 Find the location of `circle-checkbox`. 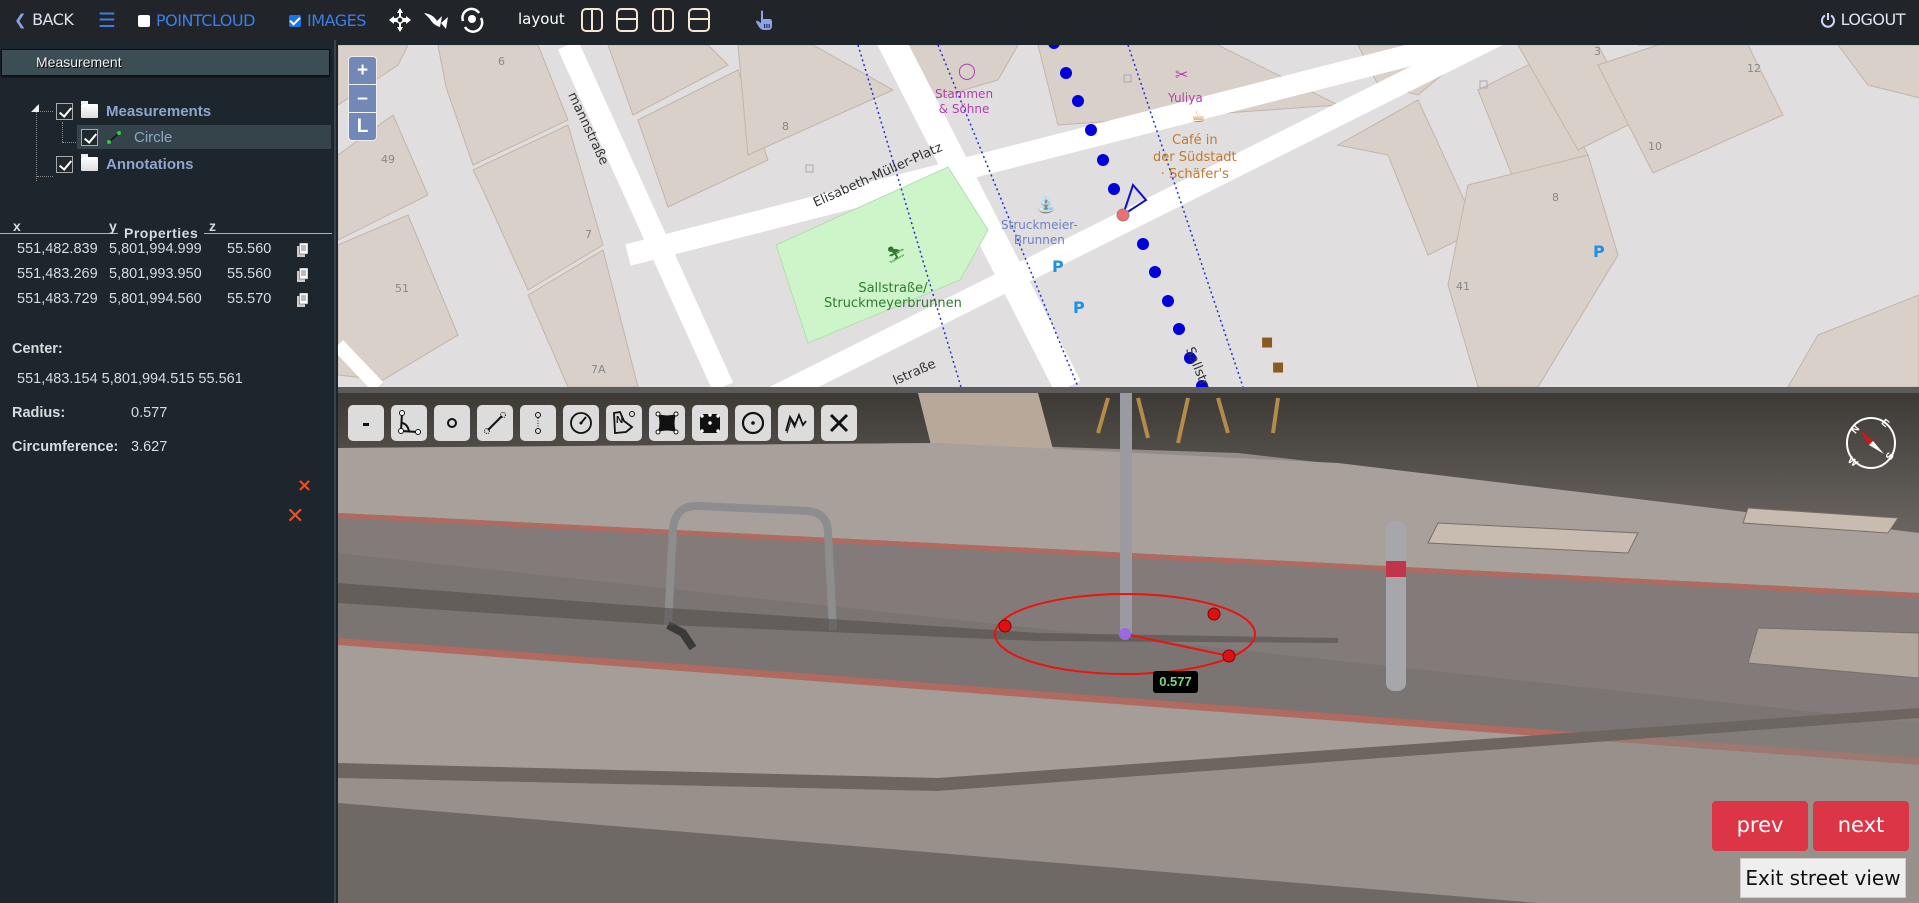

circle-checkbox is located at coordinates (89, 137).